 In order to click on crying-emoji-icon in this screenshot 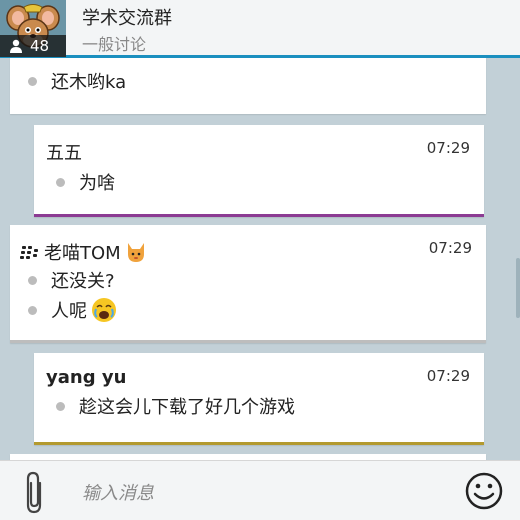, I will do `click(104, 310)`.